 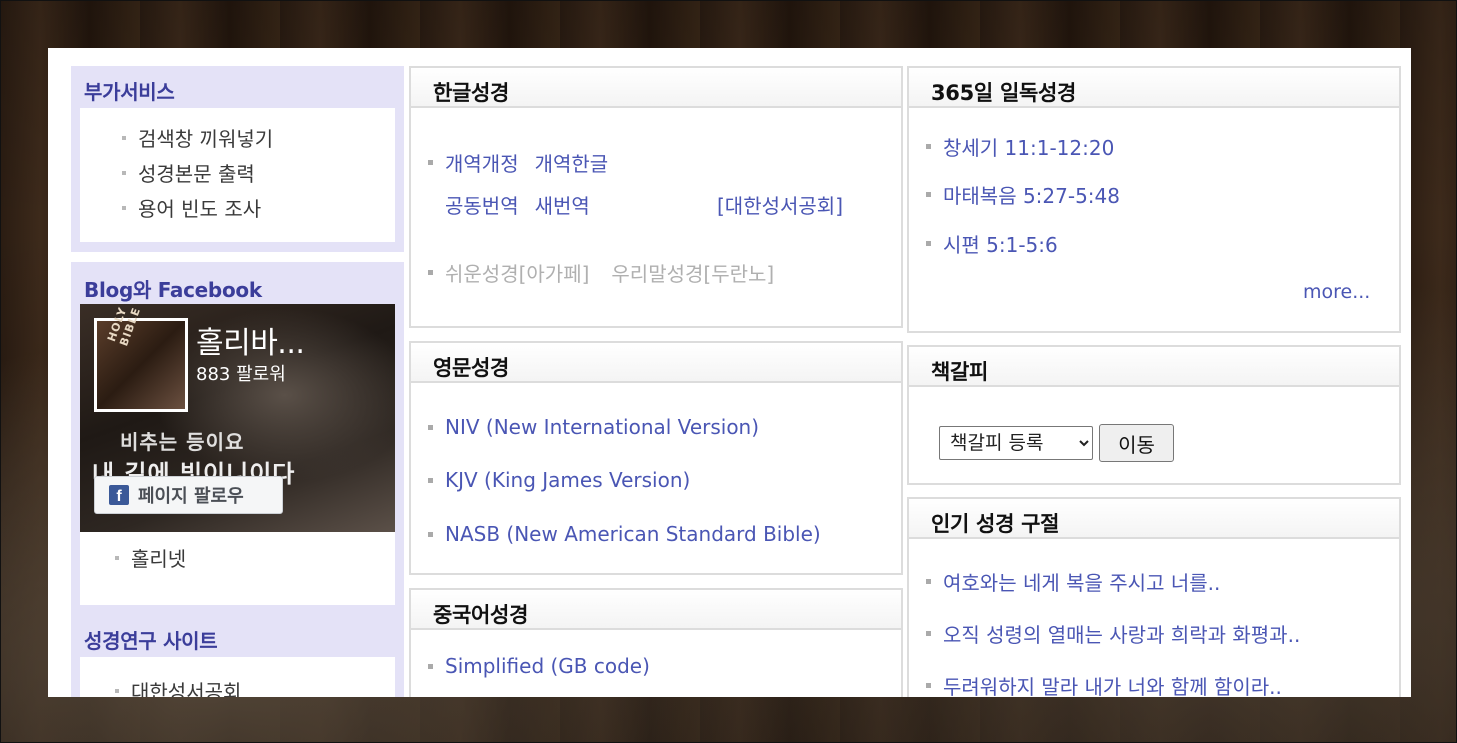 What do you see at coordinates (656, 363) in the screenshot?
I see `english-bible-header: 영문성경` at bounding box center [656, 363].